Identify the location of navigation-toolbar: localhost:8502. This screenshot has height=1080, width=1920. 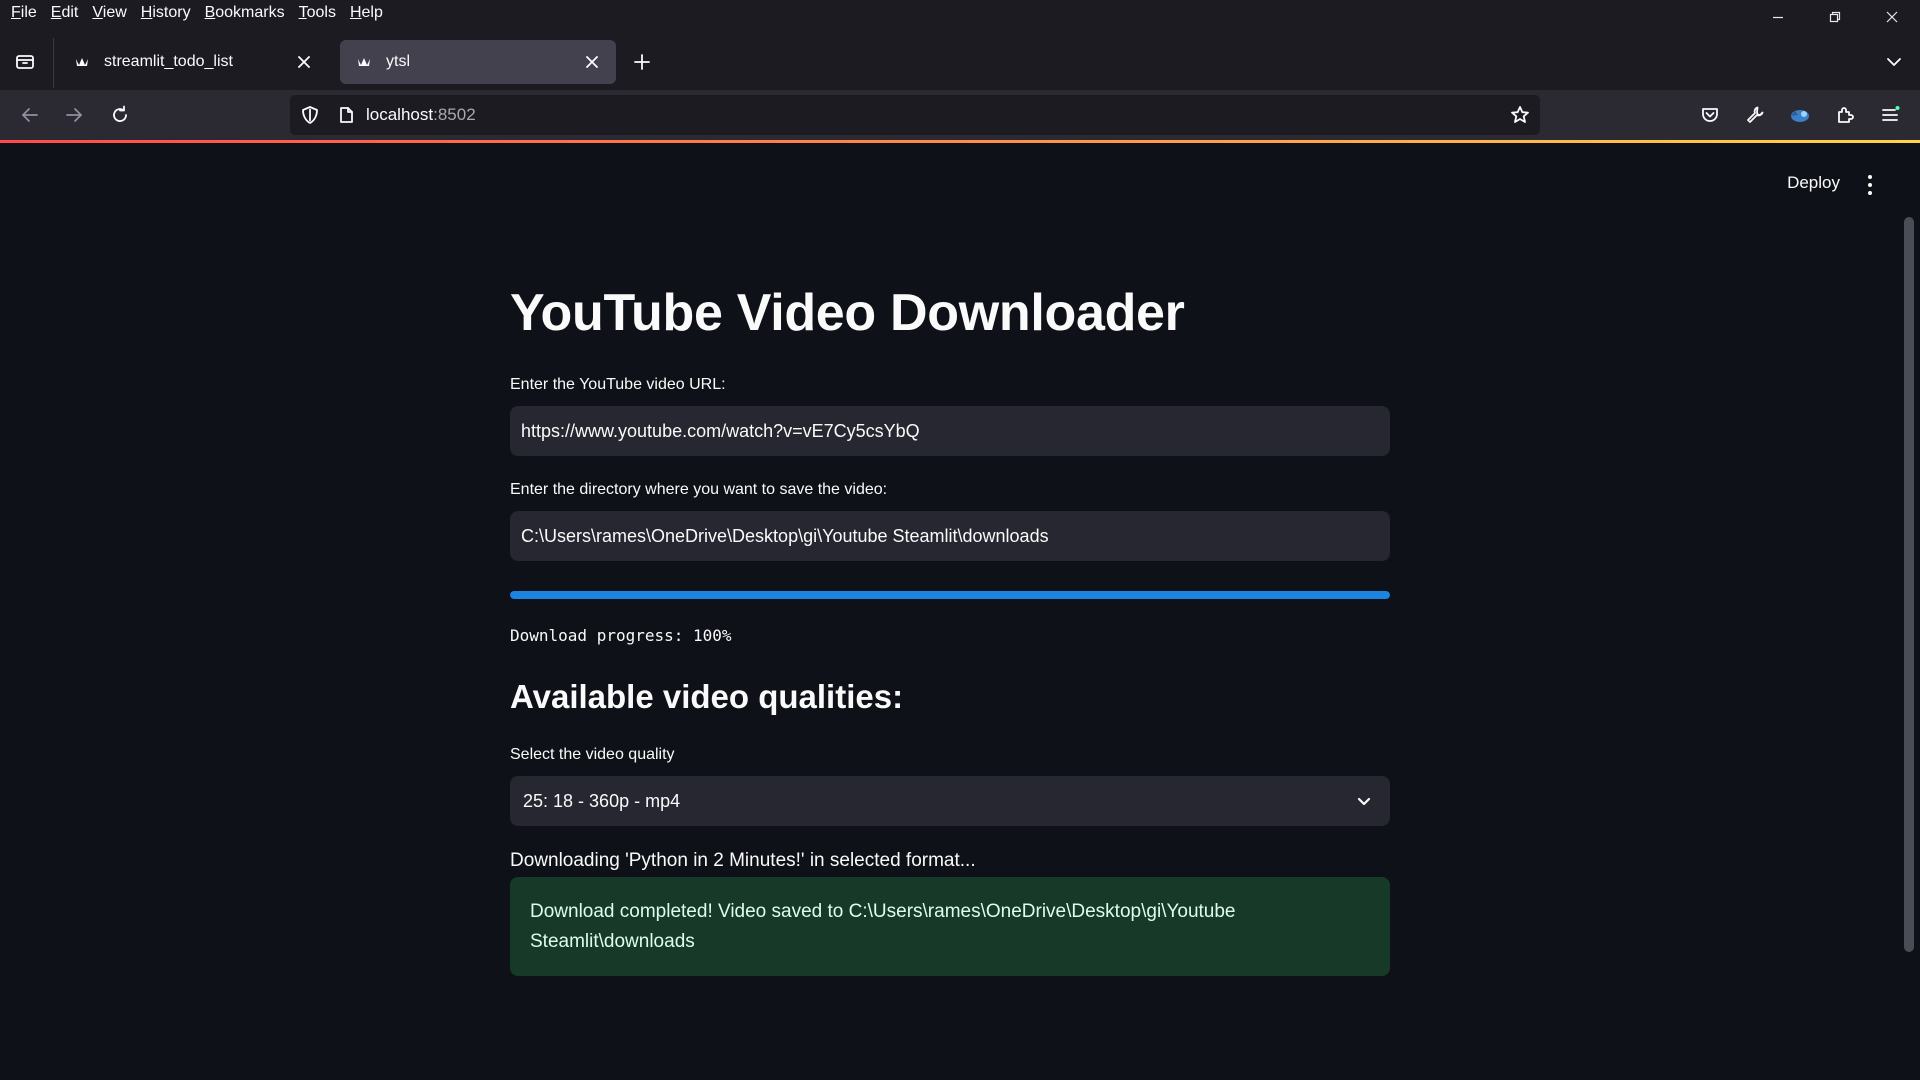
(960, 115).